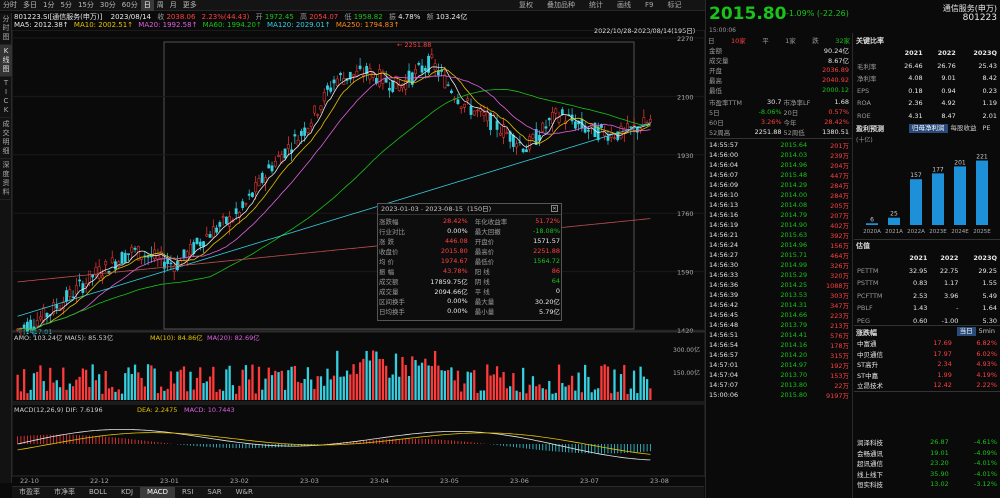 The image size is (1000, 498). I want to click on amo-tick-label: 300.00亿, so click(686, 350).